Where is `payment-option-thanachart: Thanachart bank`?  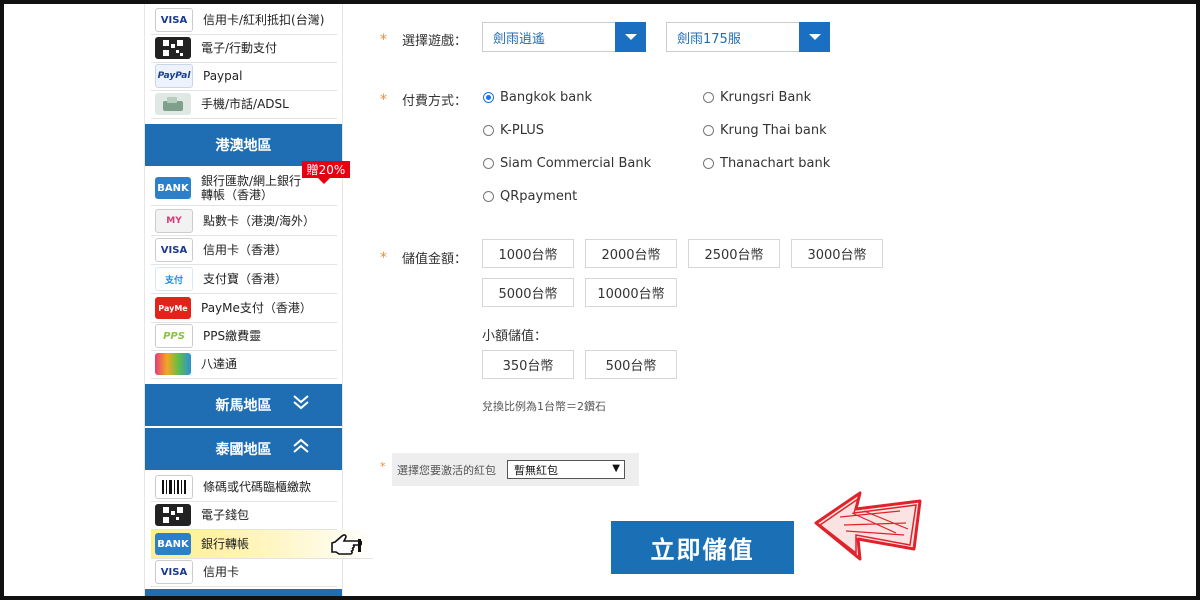
payment-option-thanachart: Thanachart bank is located at coordinates (766, 163).